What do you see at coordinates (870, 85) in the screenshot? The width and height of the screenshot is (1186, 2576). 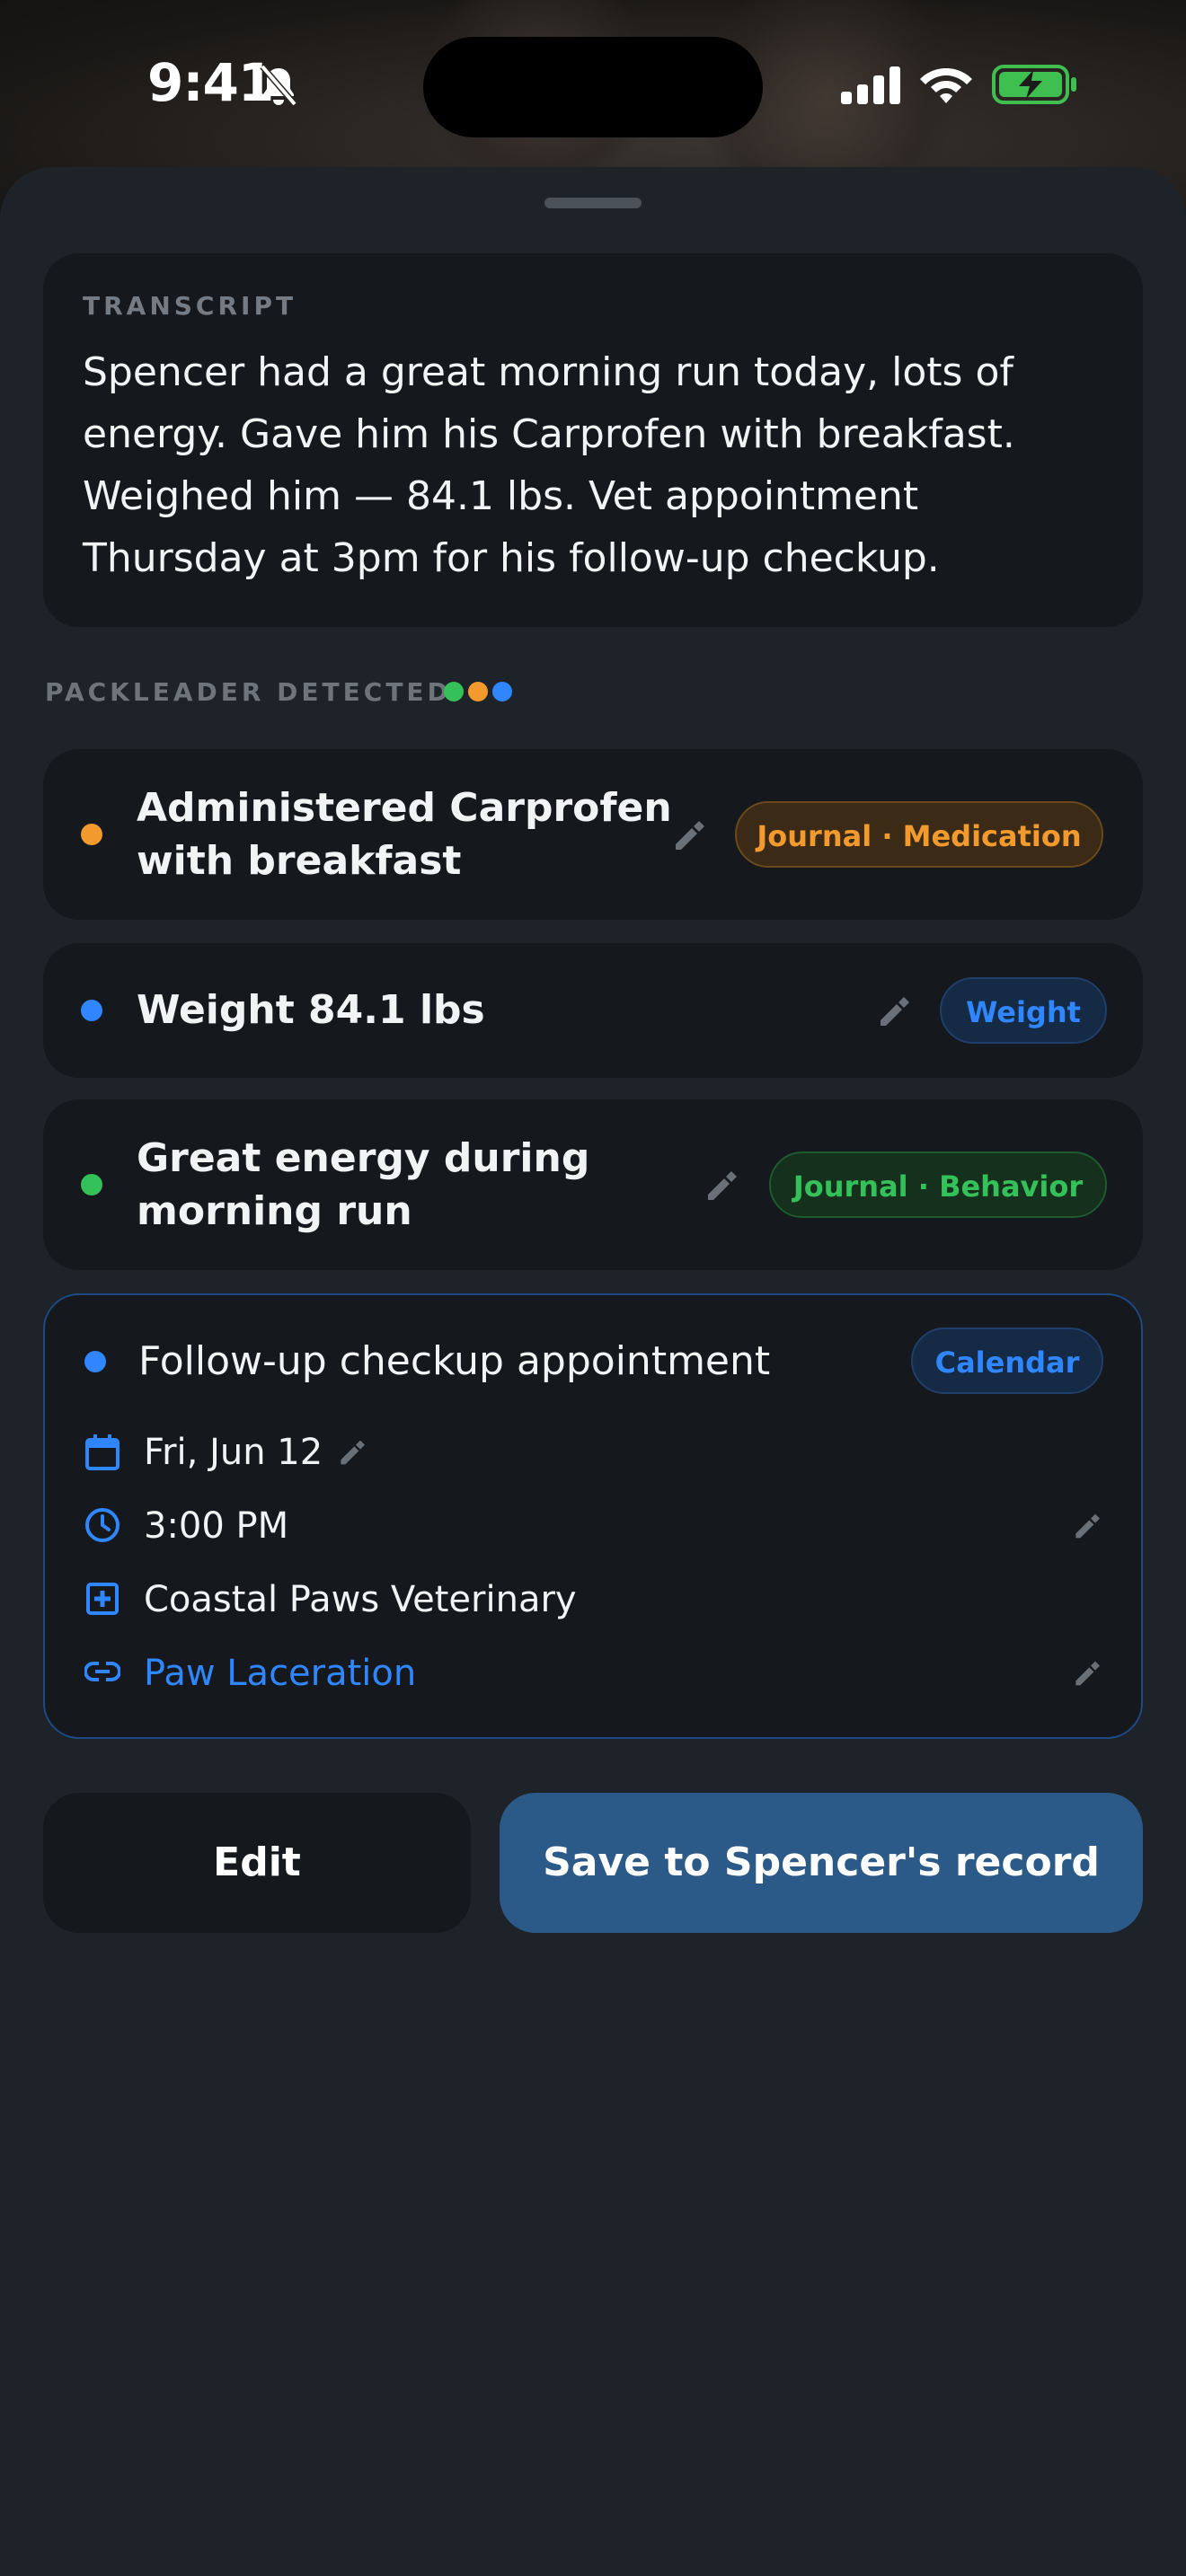 I see `signal-icon` at bounding box center [870, 85].